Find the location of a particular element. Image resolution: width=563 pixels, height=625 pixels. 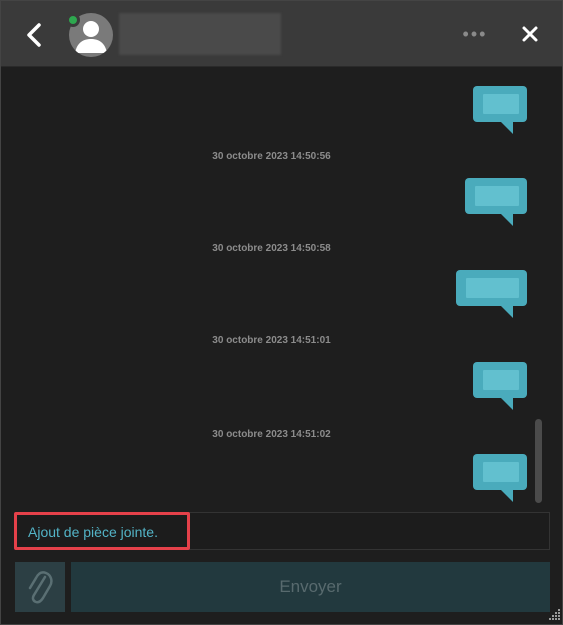

back-button is located at coordinates (34, 35).